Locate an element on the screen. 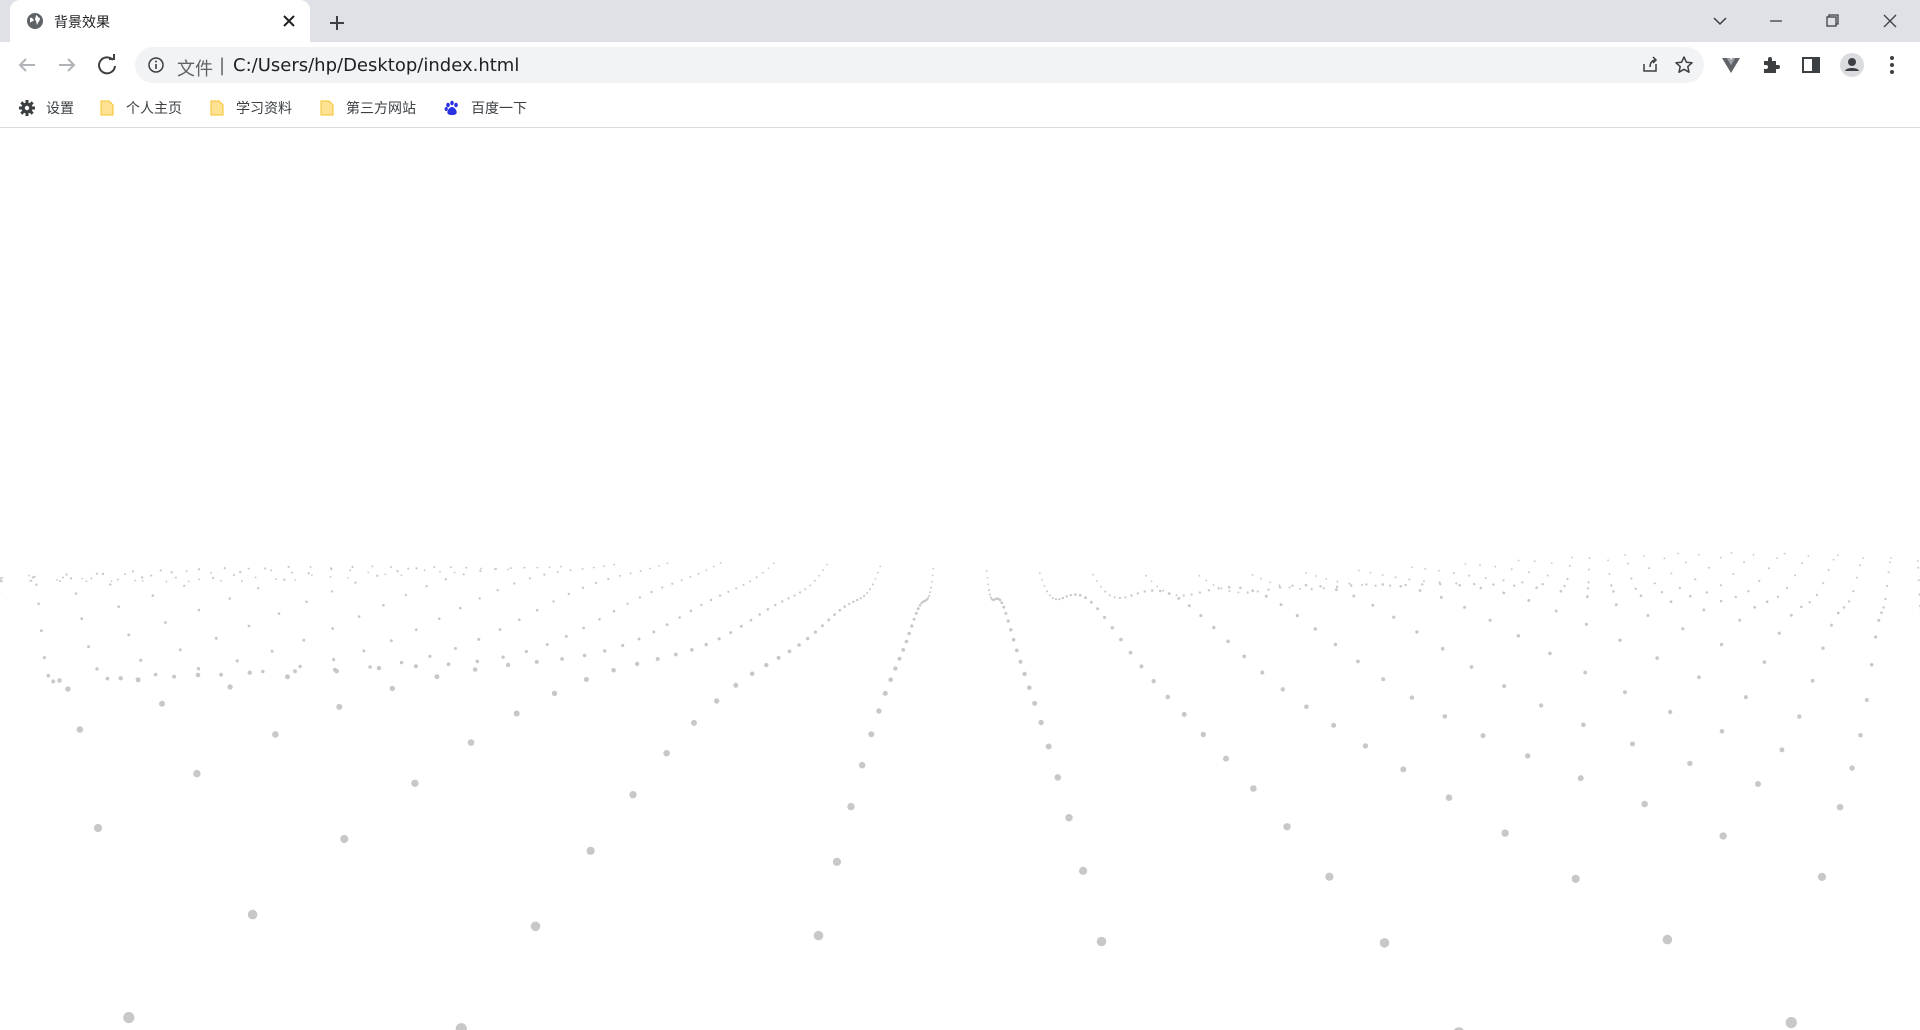 This screenshot has width=1920, height=1030. side-panel-icon is located at coordinates (1811, 65).